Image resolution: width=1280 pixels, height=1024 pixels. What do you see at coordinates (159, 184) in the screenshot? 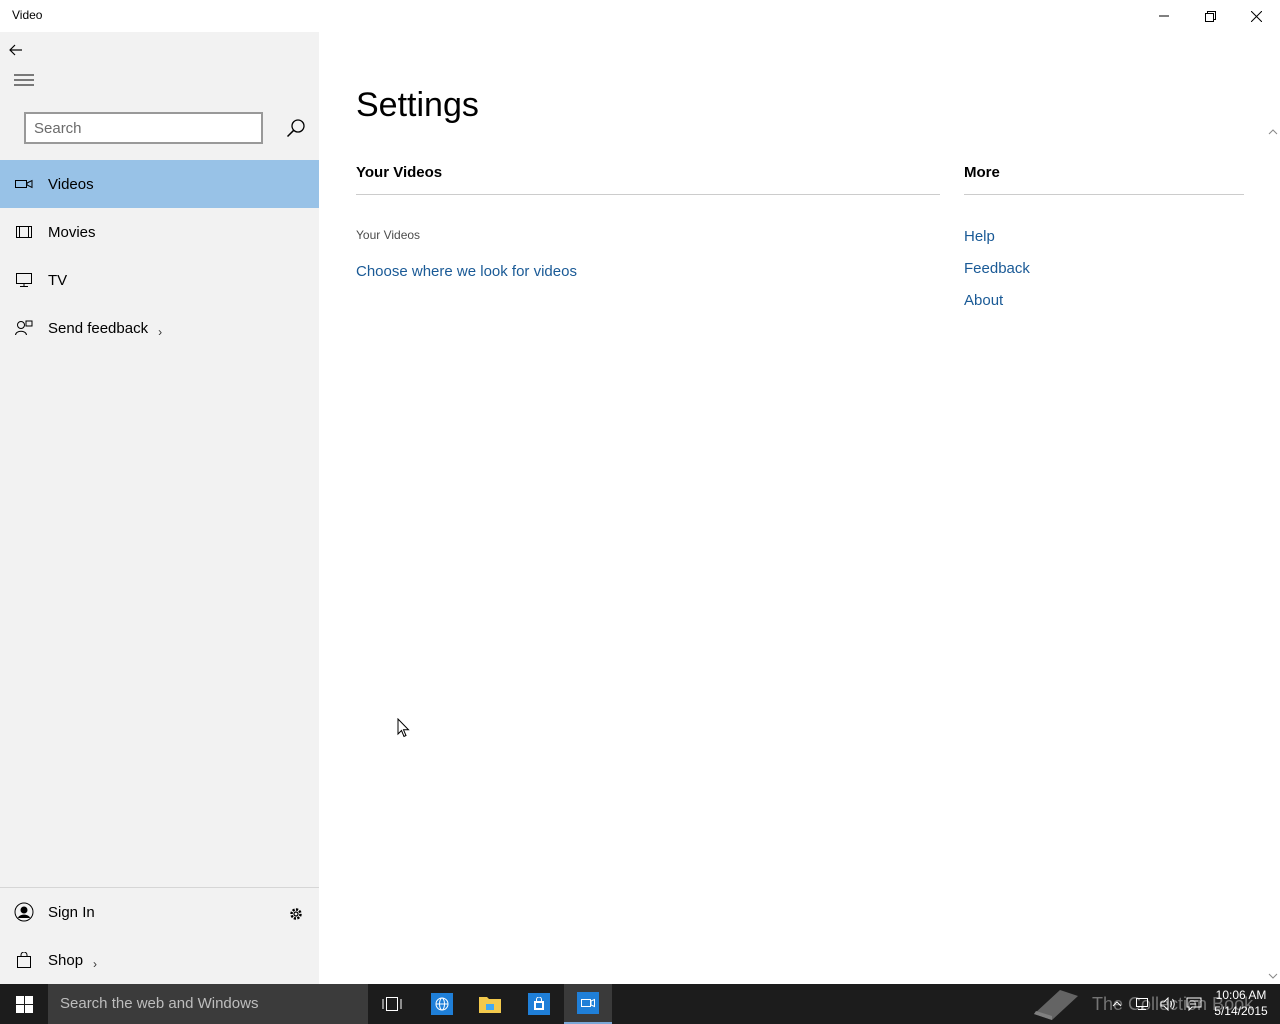
I see `sidebar-item-videos: Videos` at bounding box center [159, 184].